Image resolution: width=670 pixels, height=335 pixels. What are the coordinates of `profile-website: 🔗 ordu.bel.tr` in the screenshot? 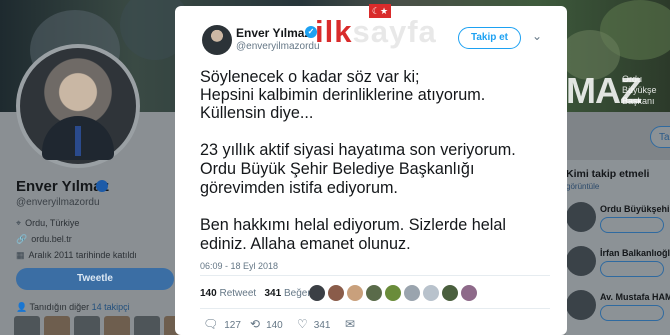 It's located at (44, 239).